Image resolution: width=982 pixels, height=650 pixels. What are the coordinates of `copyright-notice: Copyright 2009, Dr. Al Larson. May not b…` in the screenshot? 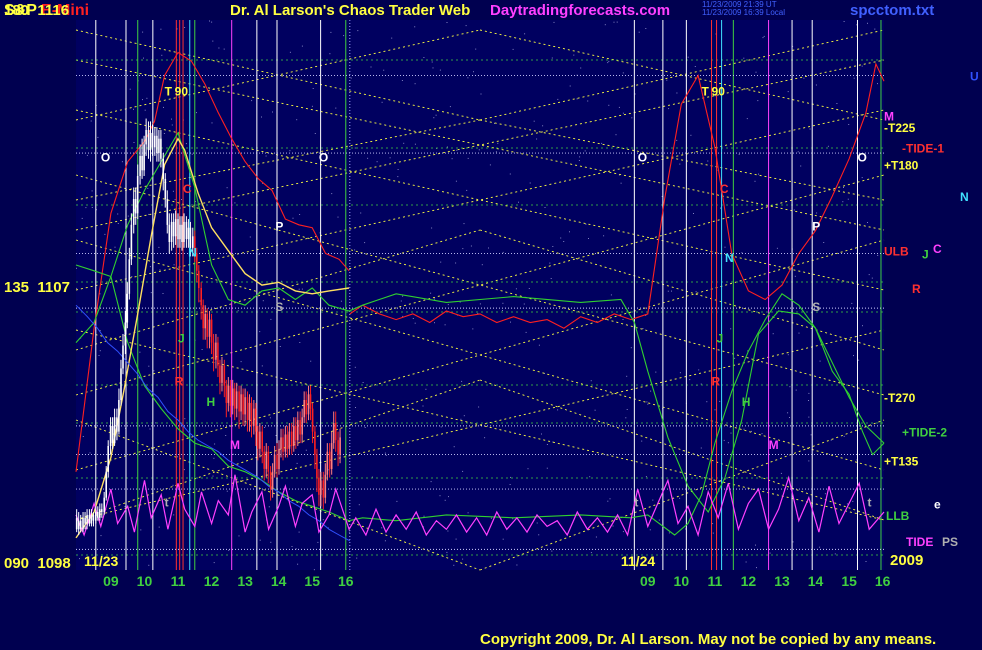 It's located at (708, 639).